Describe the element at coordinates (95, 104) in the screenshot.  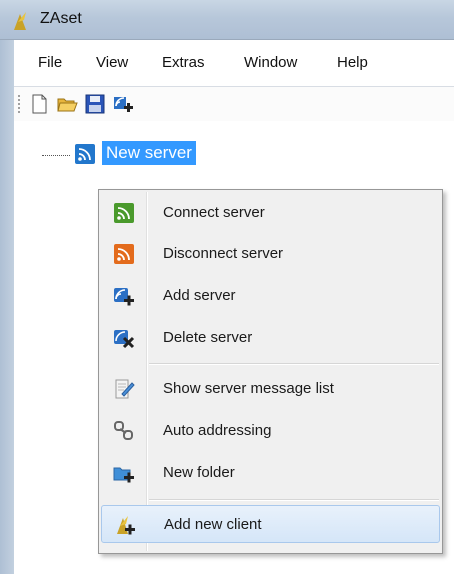
I see `save-icon` at that location.